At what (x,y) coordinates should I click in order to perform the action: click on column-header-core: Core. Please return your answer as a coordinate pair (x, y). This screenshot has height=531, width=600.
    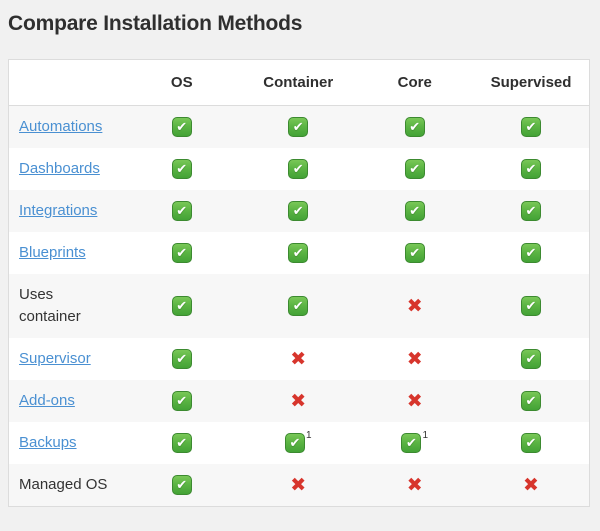
    Looking at the image, I should click on (414, 82).